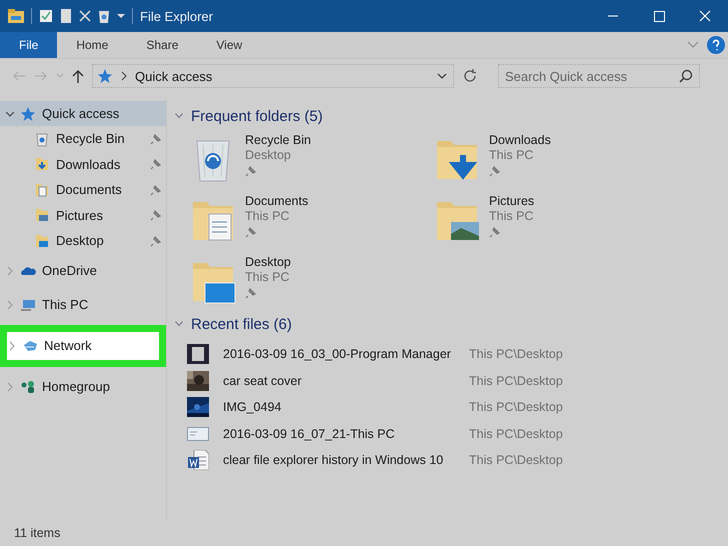 This screenshot has height=546, width=728. Describe the element at coordinates (716, 45) in the screenshot. I see `help-icon` at that location.